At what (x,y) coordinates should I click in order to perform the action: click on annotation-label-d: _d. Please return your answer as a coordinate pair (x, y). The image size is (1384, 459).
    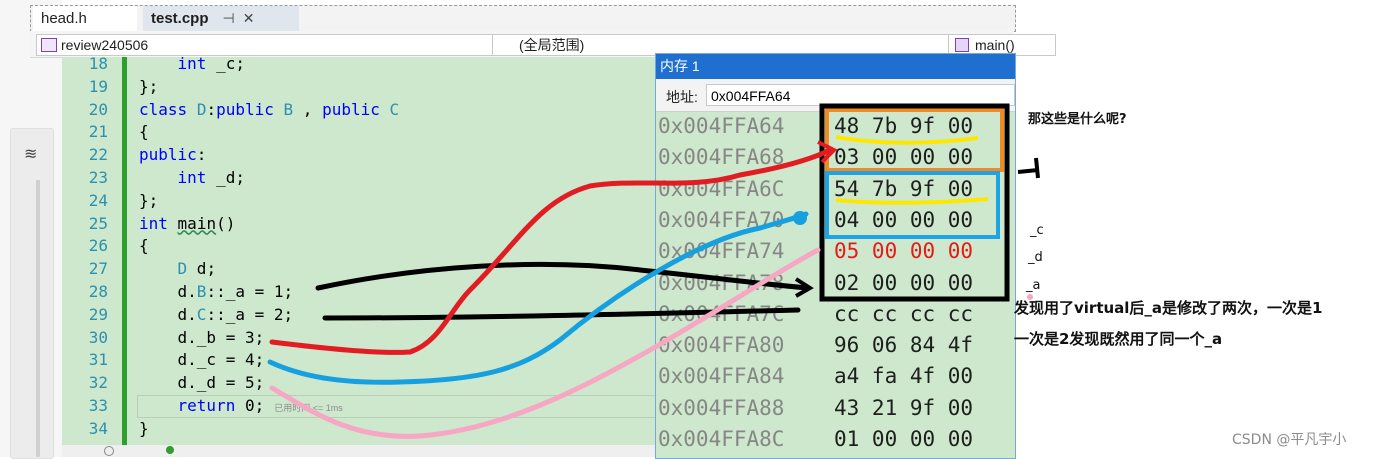
    Looking at the image, I should click on (1035, 257).